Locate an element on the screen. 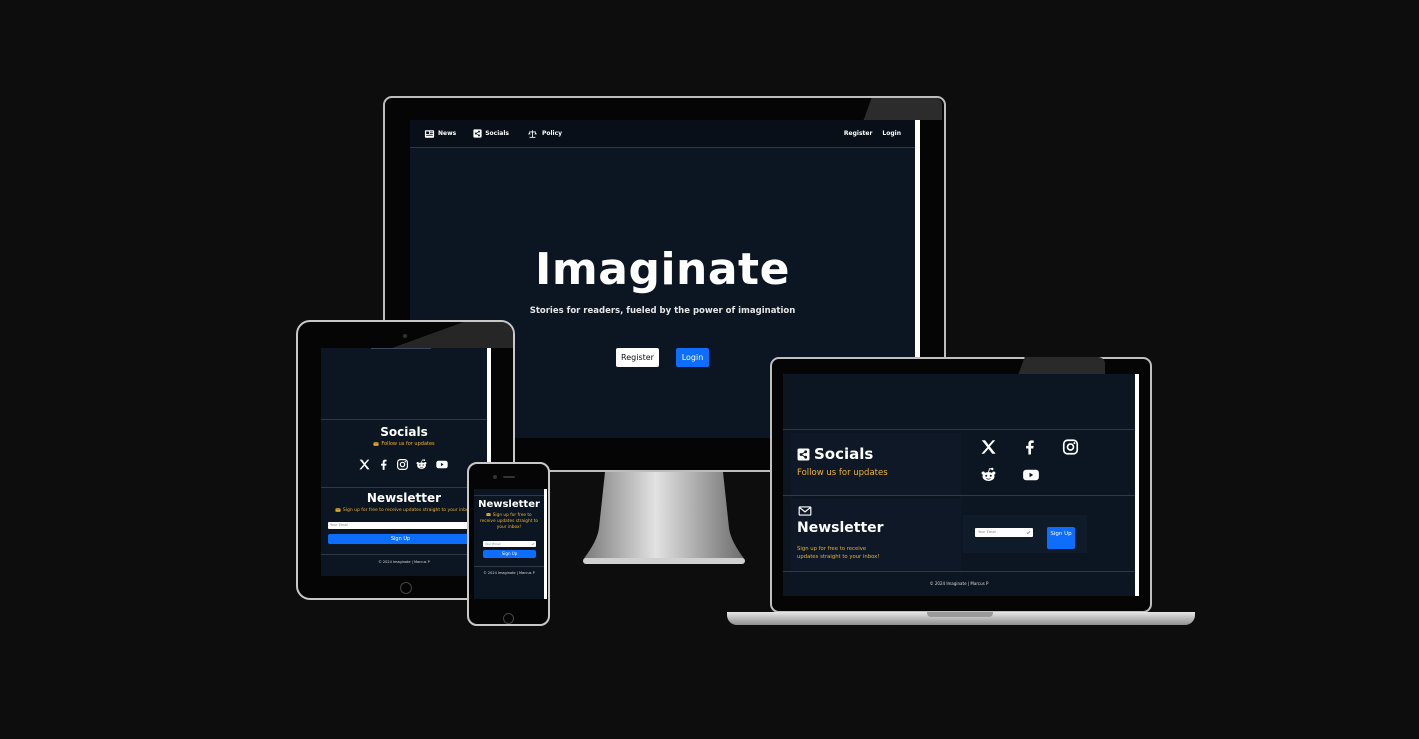 The image size is (1419, 739). phone-camera is located at coordinates (495, 477).